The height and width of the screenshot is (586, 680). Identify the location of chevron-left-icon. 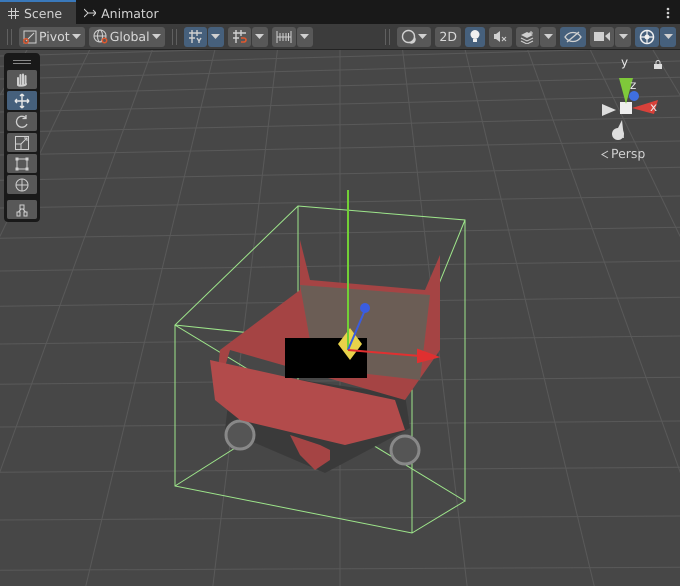
(605, 154).